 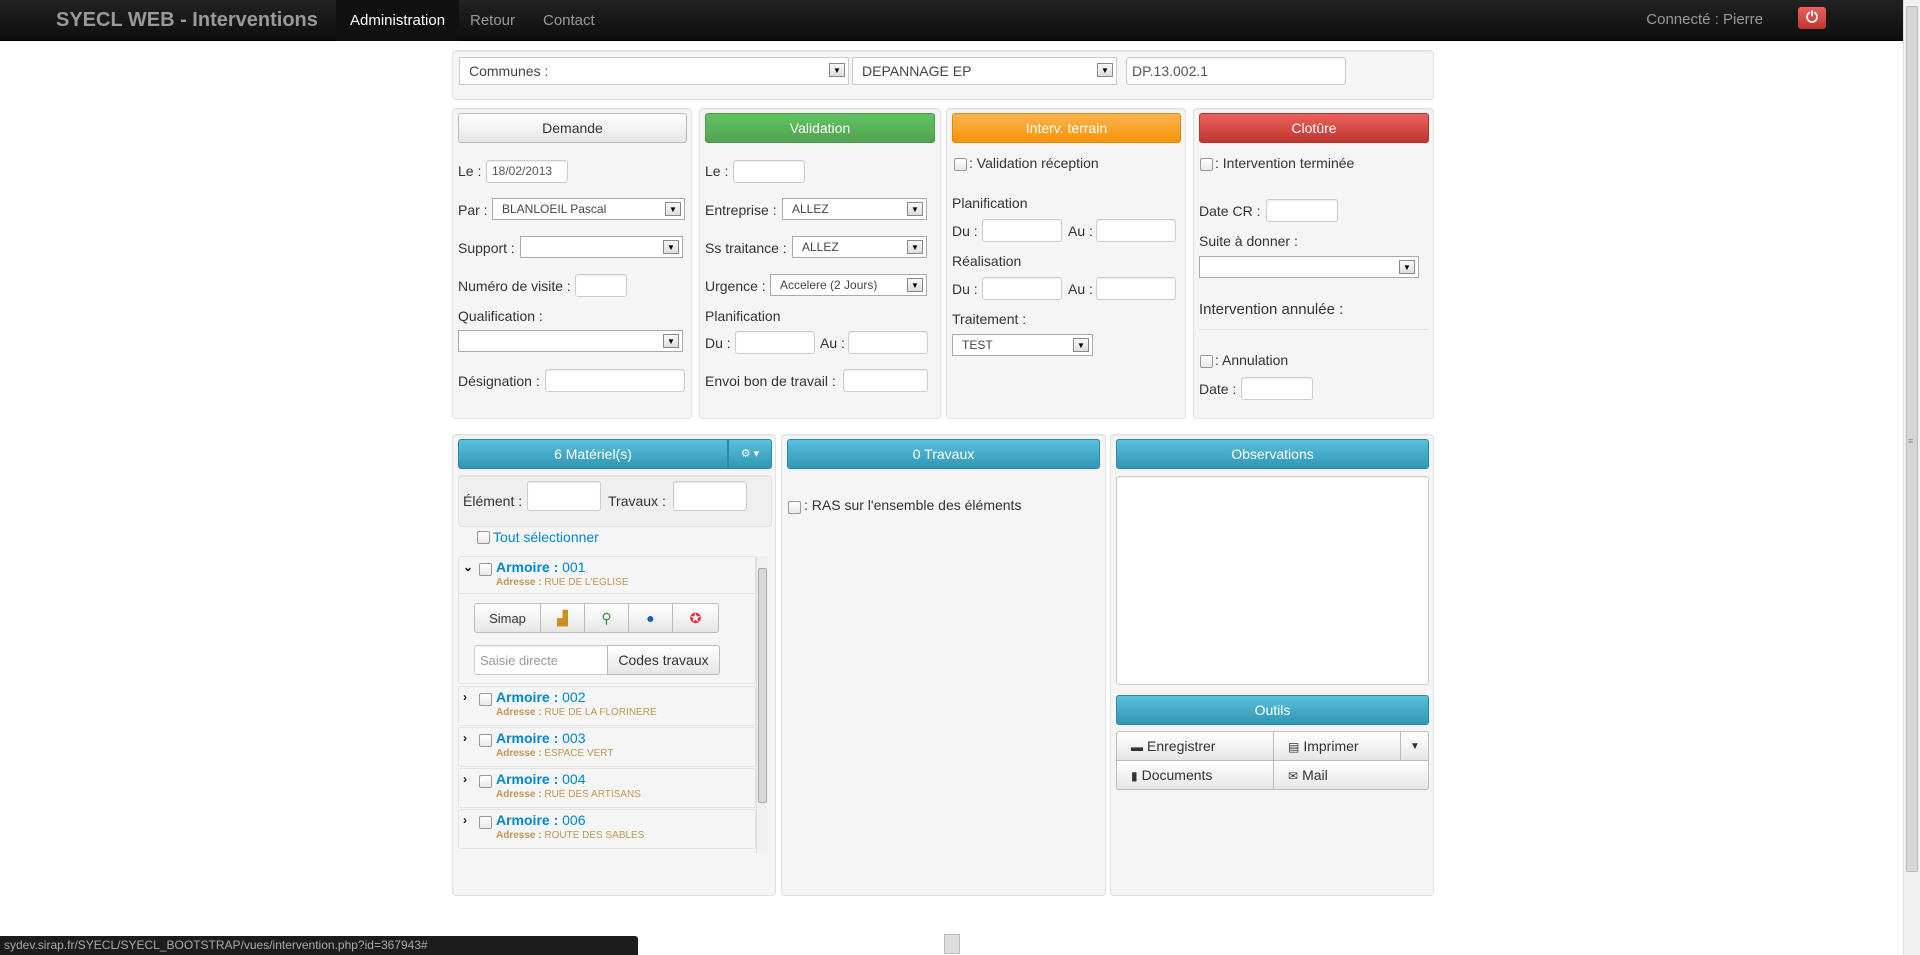 What do you see at coordinates (606, 618) in the screenshot?
I see `search-map-button: ⚲` at bounding box center [606, 618].